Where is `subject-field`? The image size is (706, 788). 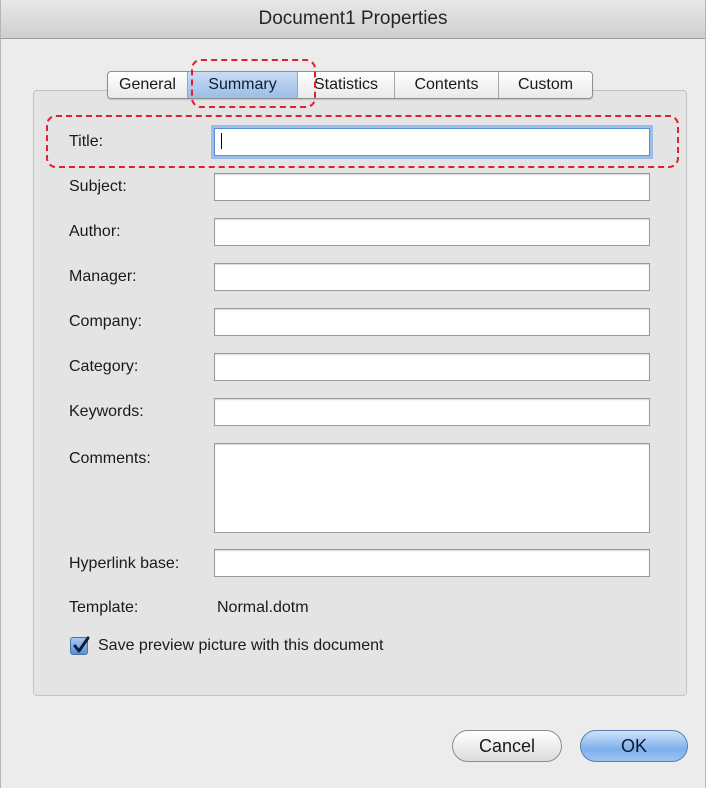 subject-field is located at coordinates (432, 187).